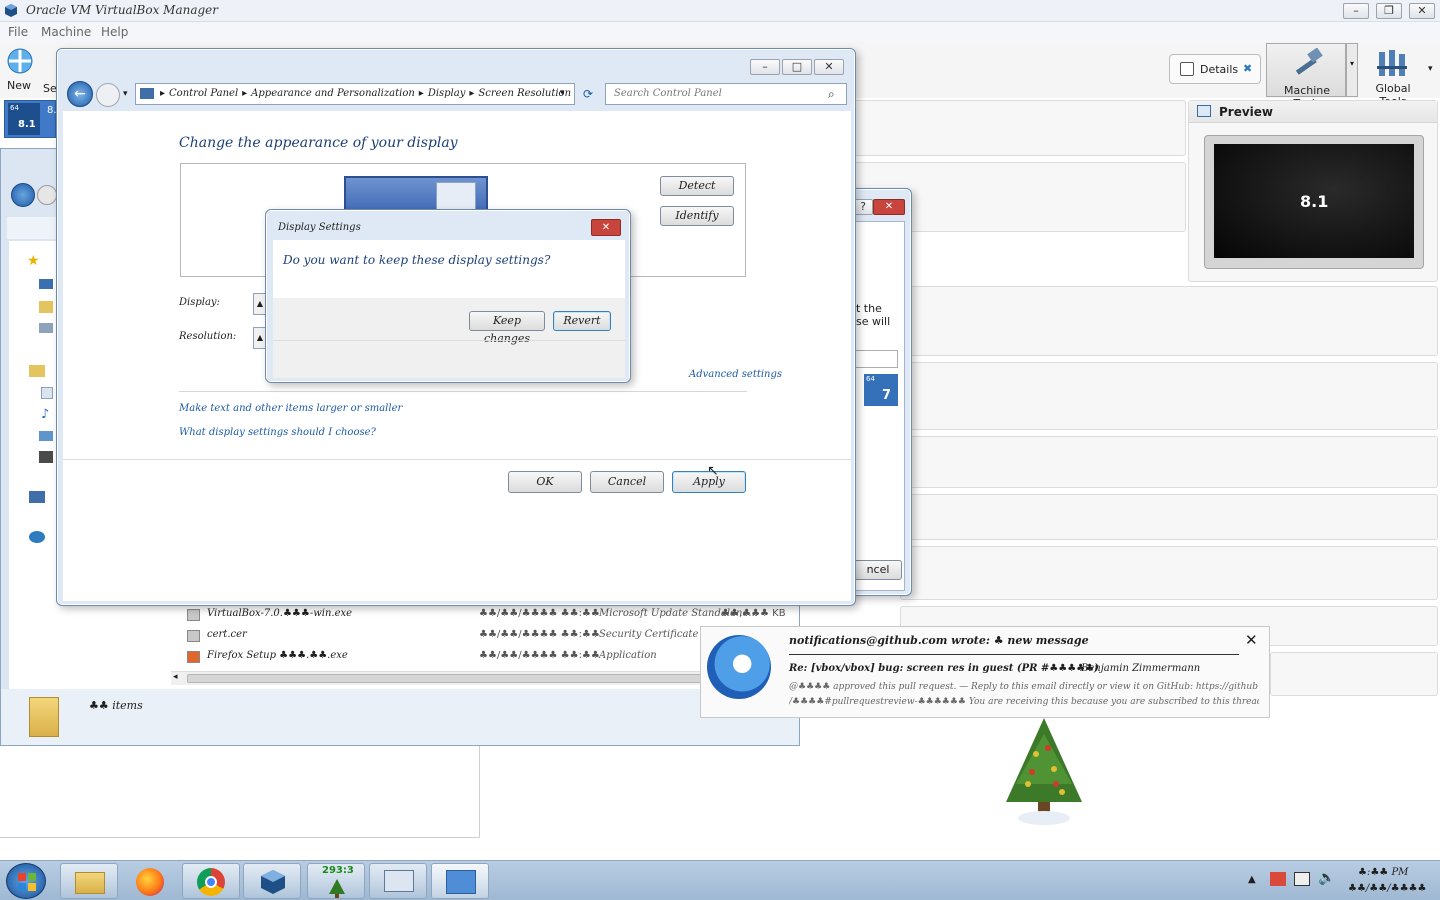 This screenshot has height=900, width=1440. What do you see at coordinates (66, 32) in the screenshot?
I see `menu-machine: Machine` at bounding box center [66, 32].